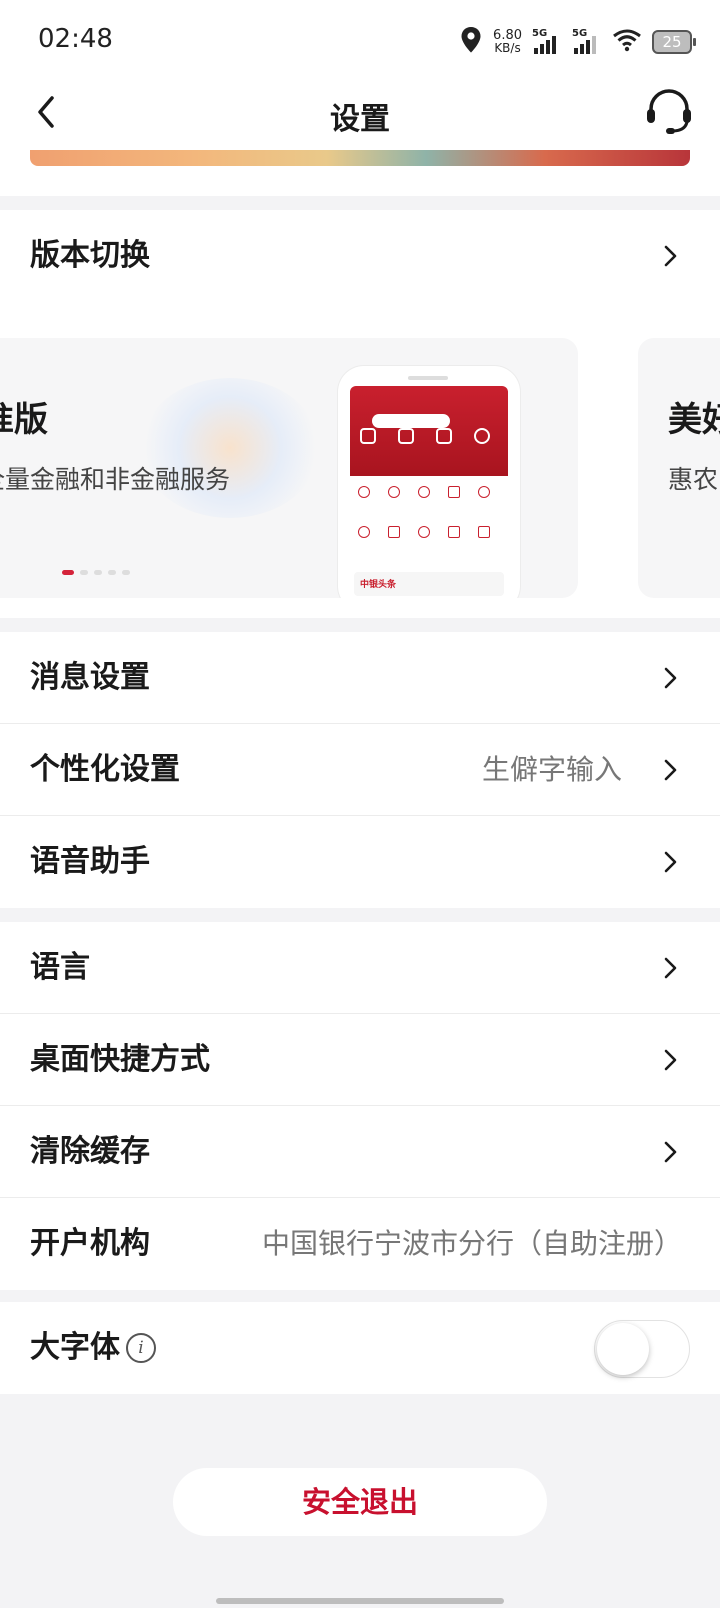  Describe the element at coordinates (360, 1060) in the screenshot. I see `desktop-shortcut-row: 桌面快捷方式` at that location.